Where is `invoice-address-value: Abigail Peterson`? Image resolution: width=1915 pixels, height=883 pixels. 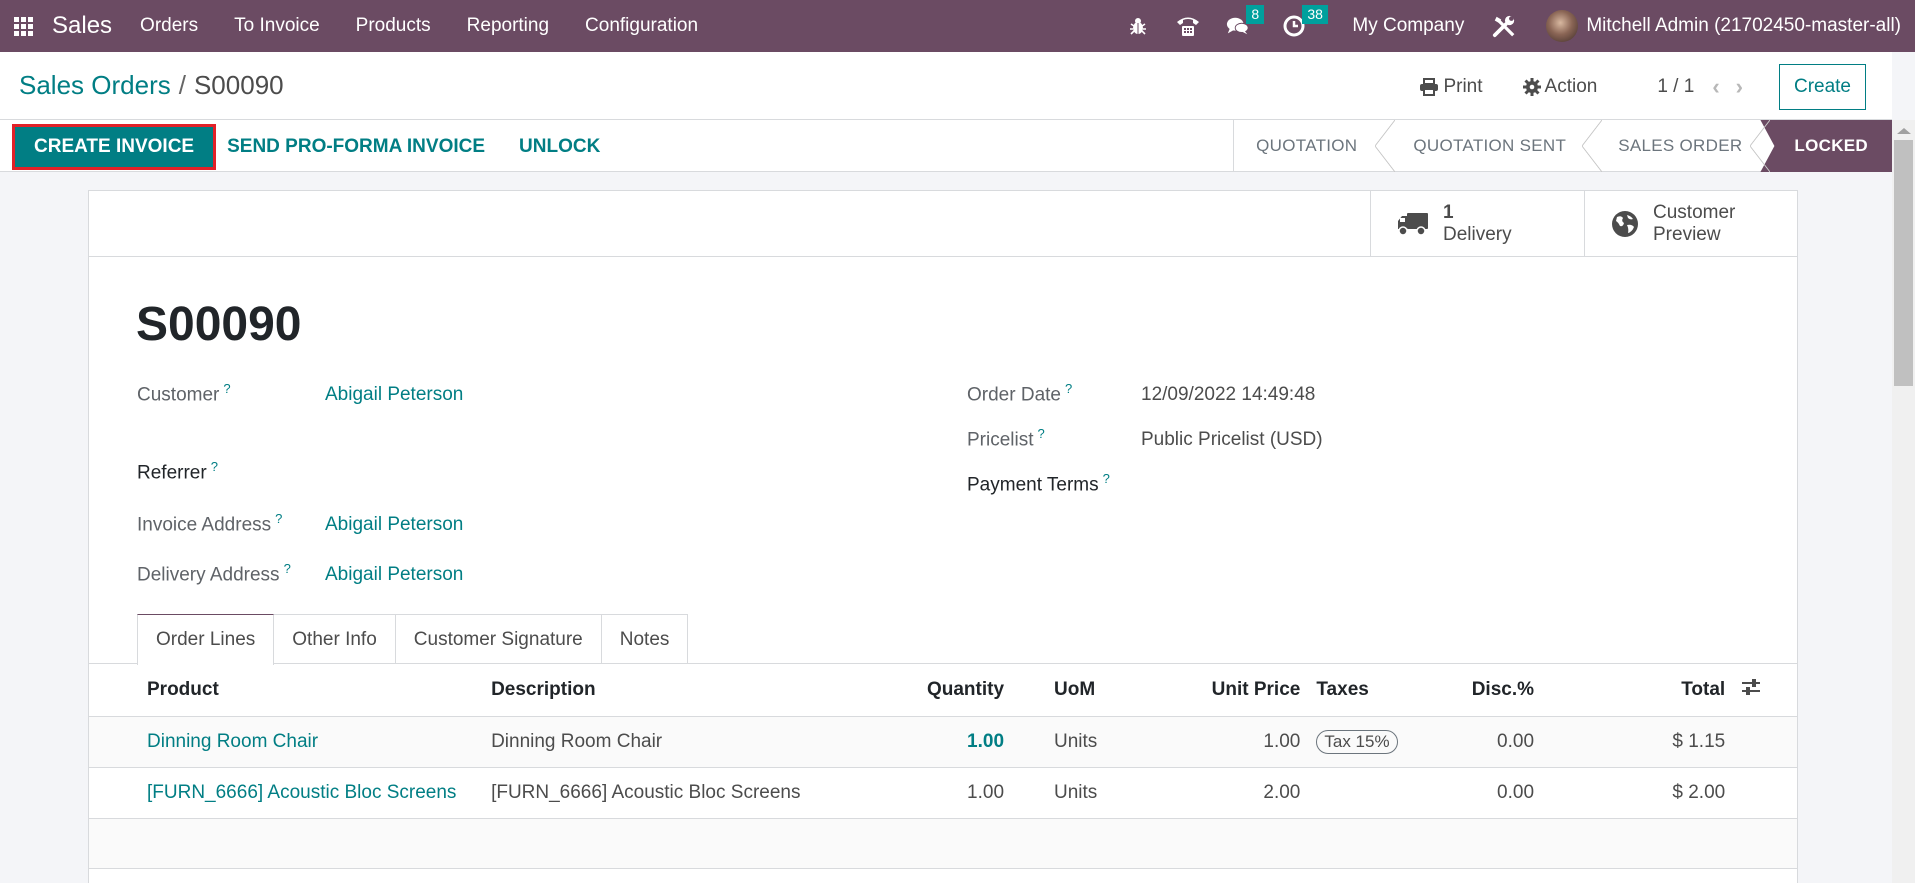
invoice-address-value: Abigail Peterson is located at coordinates (394, 525).